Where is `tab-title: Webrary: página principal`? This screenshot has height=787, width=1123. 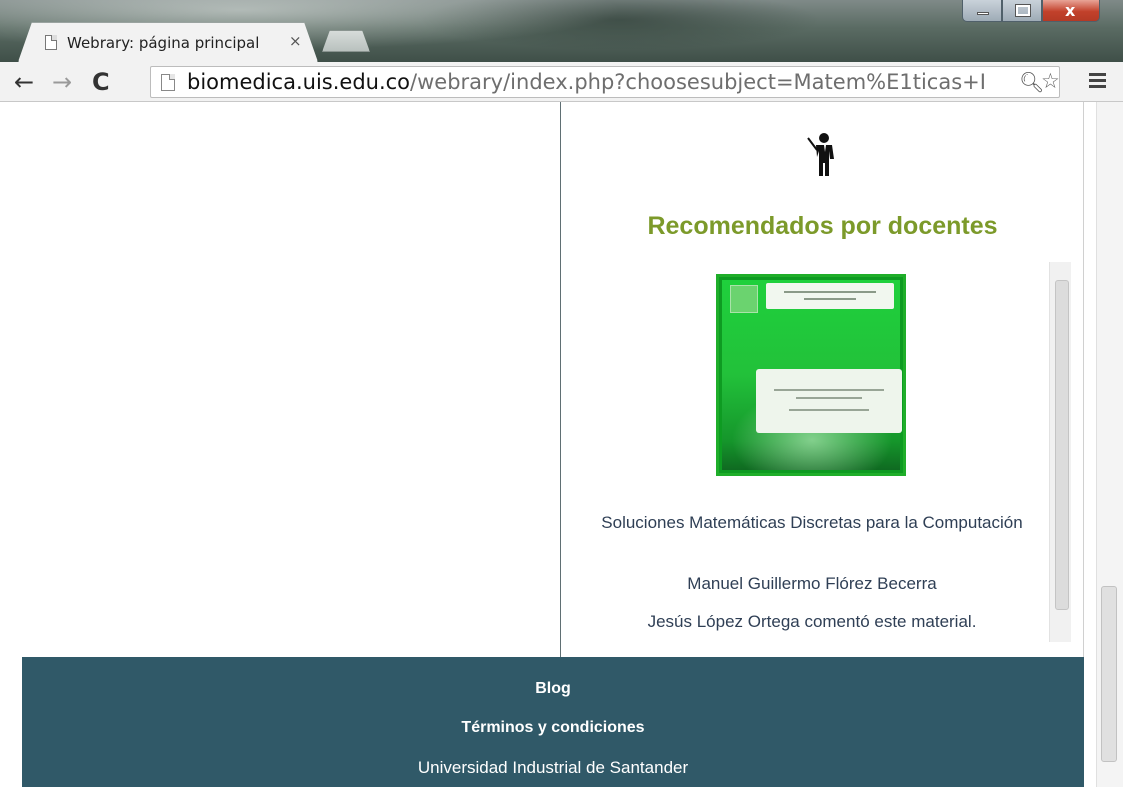
tab-title: Webrary: página principal is located at coordinates (163, 43).